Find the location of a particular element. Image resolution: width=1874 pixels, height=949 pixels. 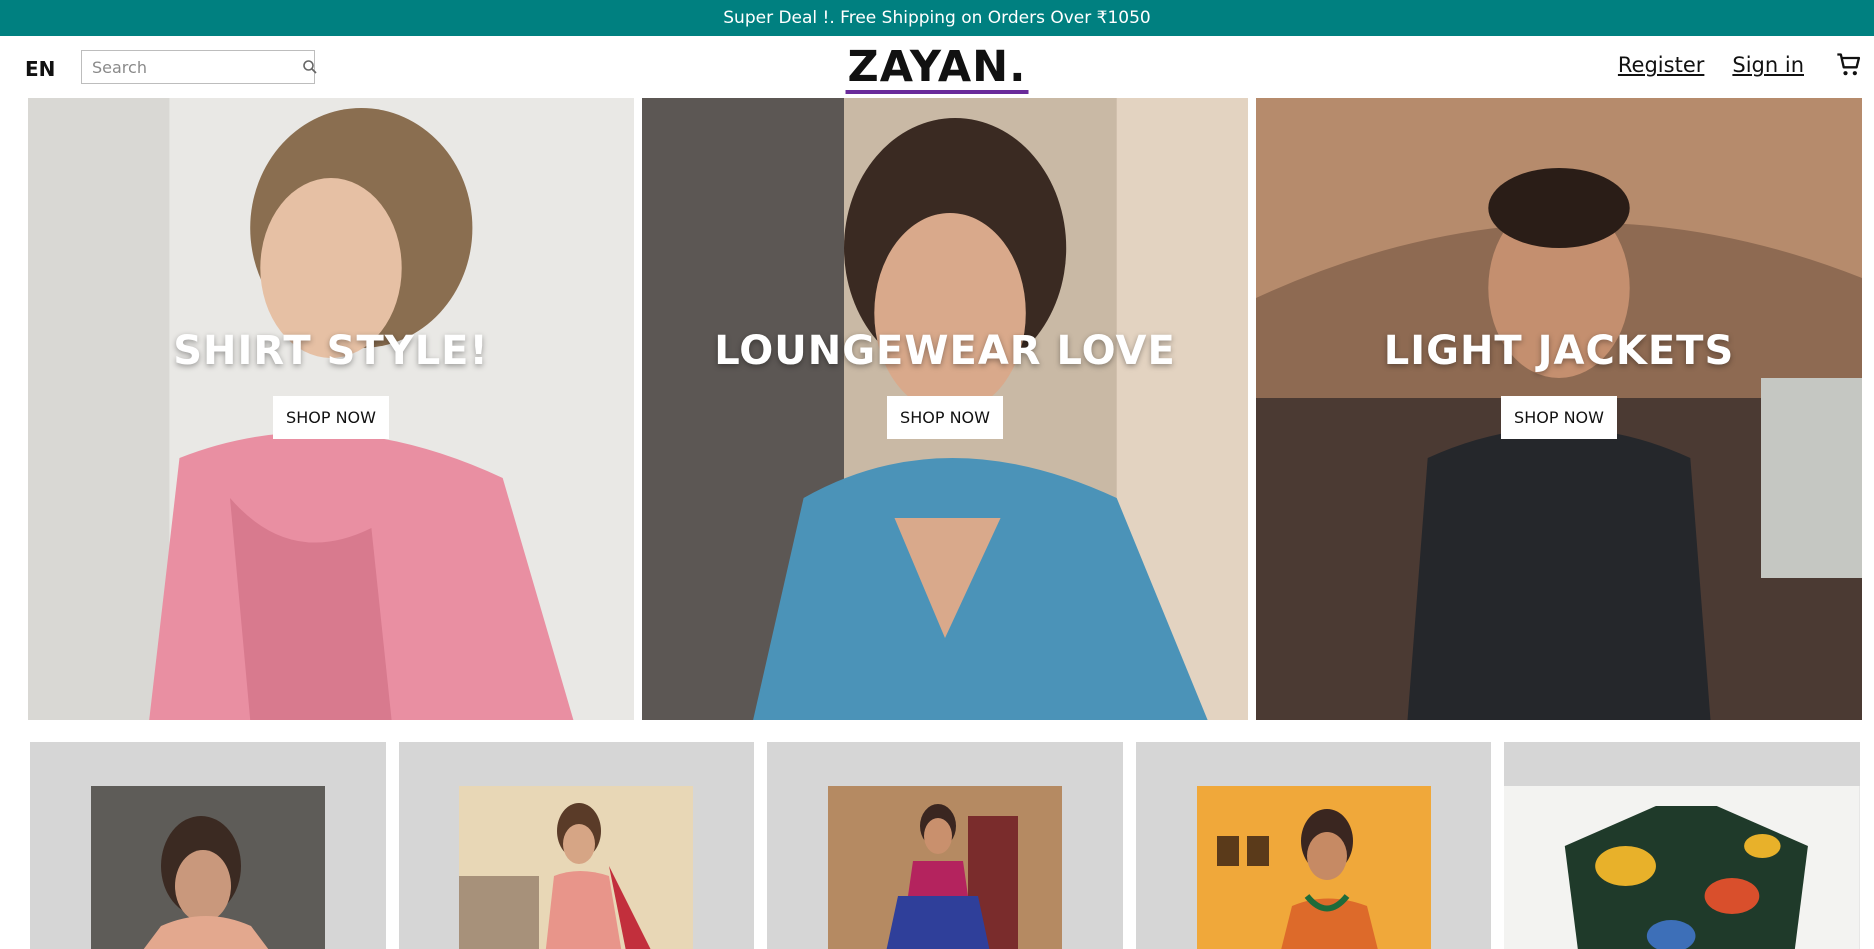

hero-content-shirt: SHIRT STYLE! SHOP NOW is located at coordinates (331, 383).